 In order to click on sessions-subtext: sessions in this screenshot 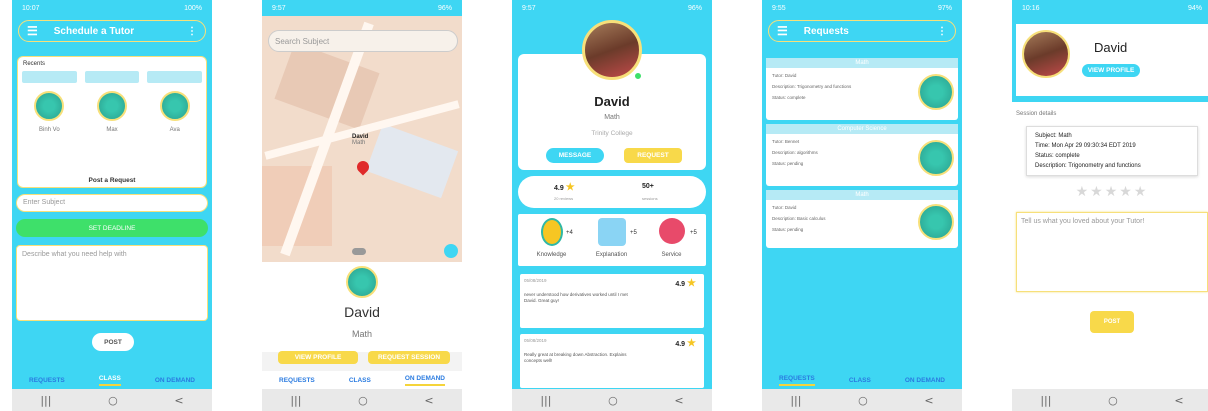, I will do `click(650, 198)`.